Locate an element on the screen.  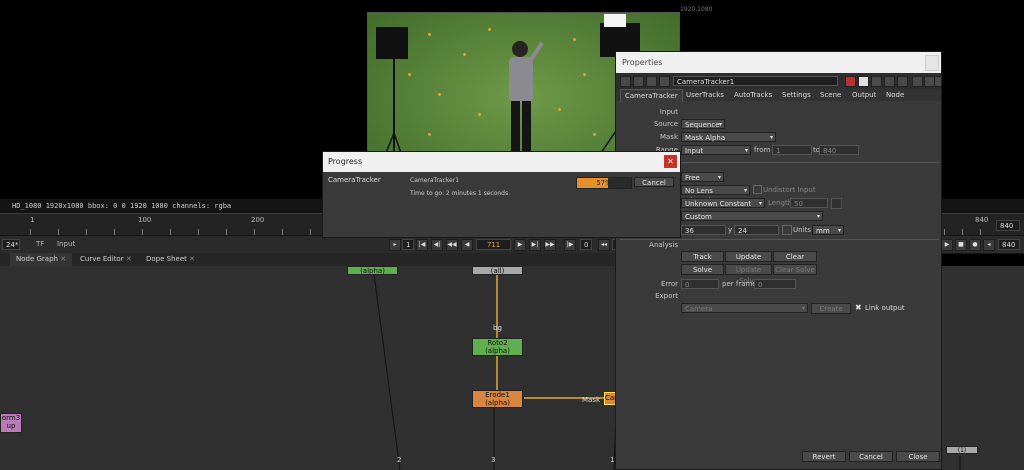
clear-solve-button: Clear Solve is located at coordinates (795, 269).